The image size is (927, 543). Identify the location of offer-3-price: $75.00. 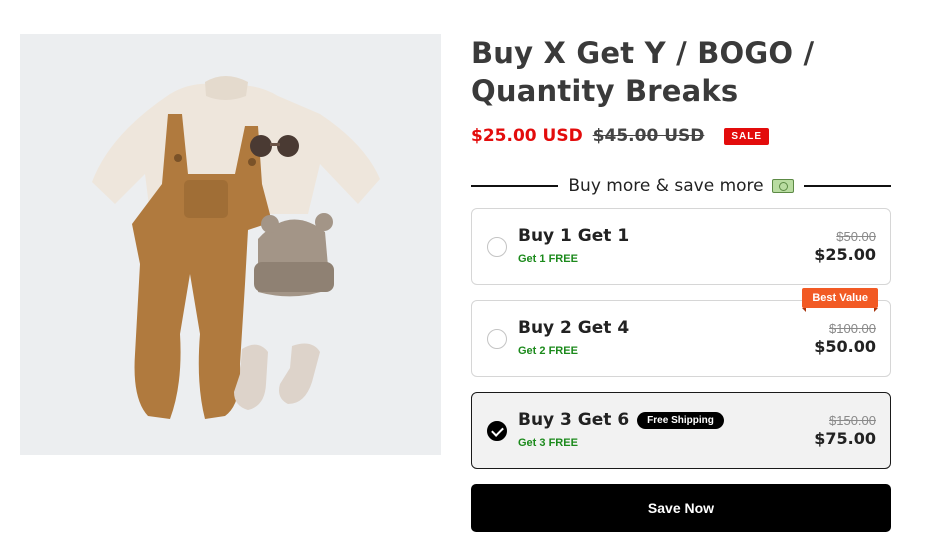
(845, 438).